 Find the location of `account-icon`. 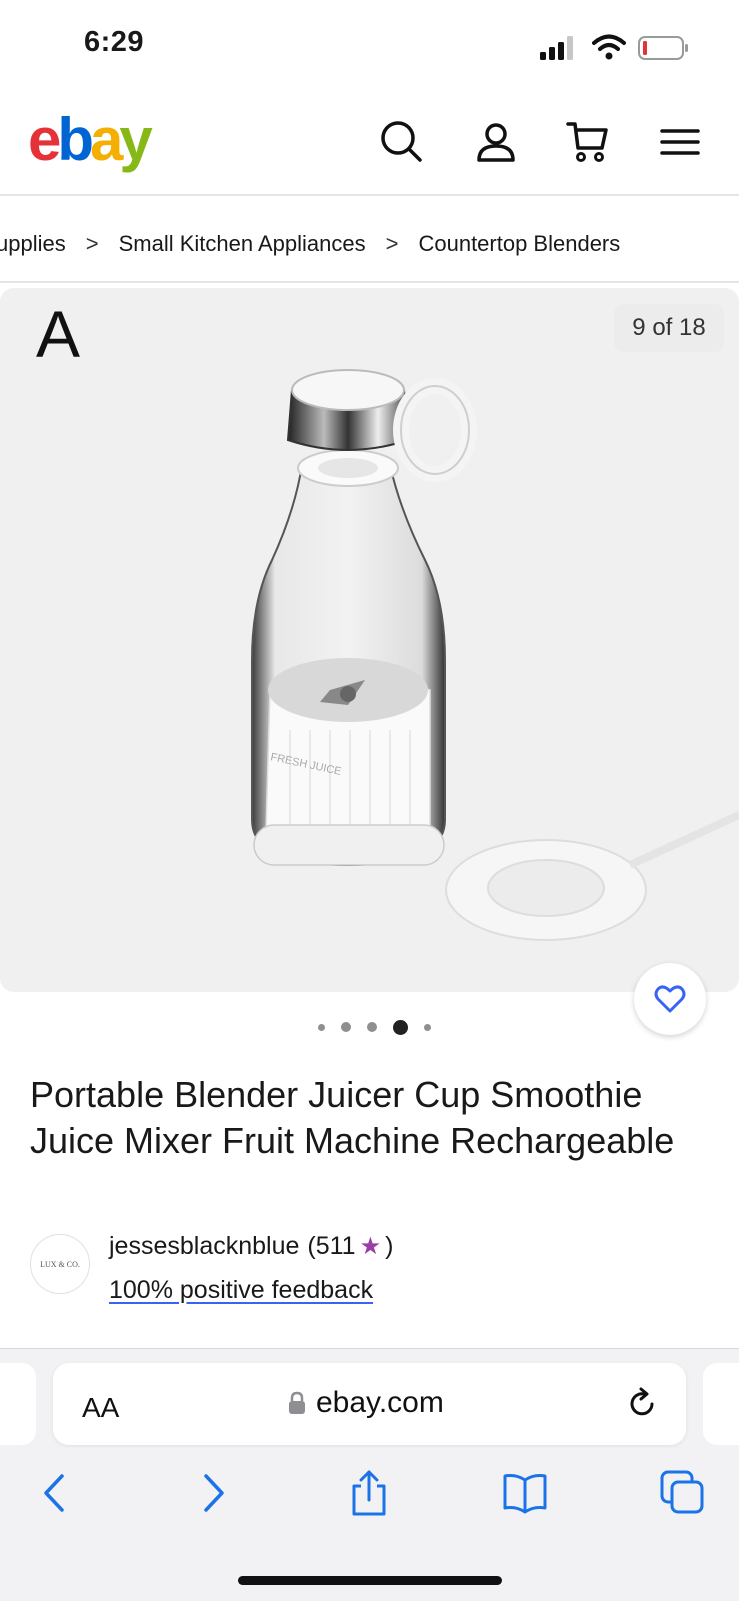

account-icon is located at coordinates (496, 142).